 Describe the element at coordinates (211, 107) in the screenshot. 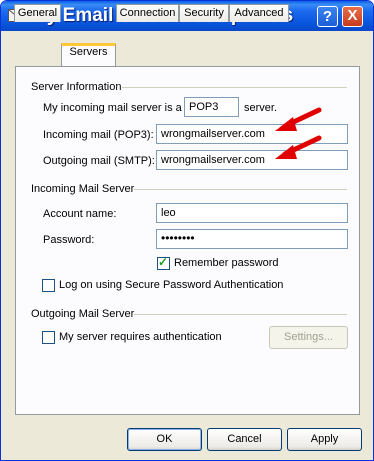

I see `incoming-type-field: POP3` at that location.